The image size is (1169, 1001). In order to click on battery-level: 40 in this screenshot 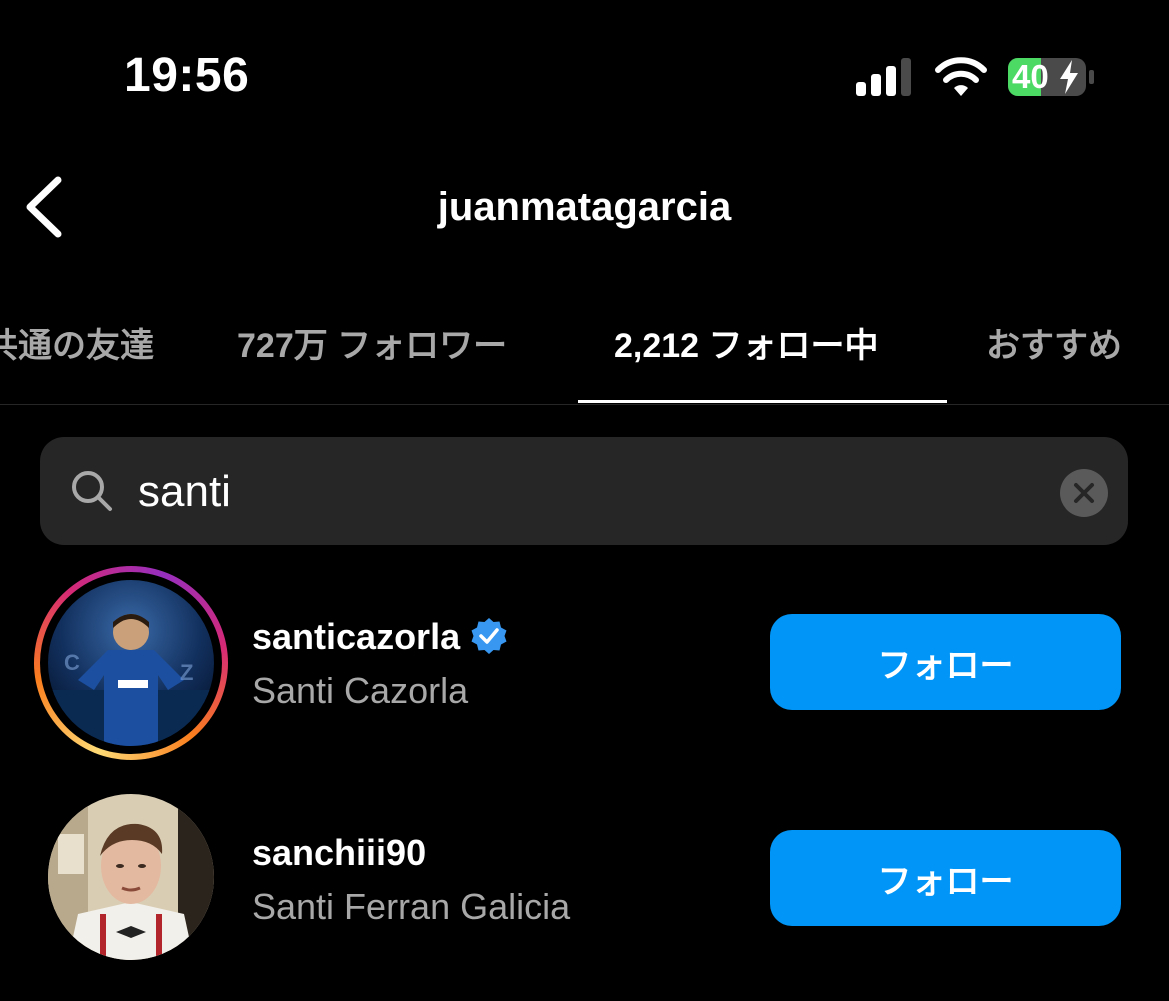, I will do `click(1030, 76)`.